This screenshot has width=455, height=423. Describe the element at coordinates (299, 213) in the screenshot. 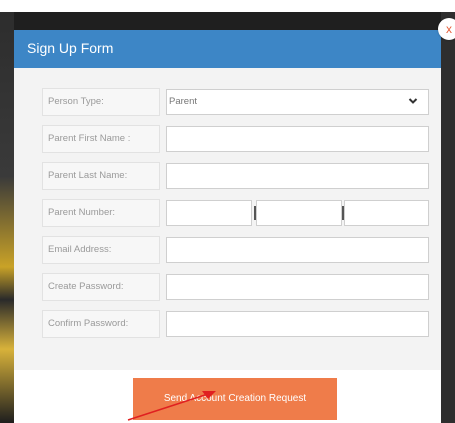

I see `phone-prefix-input` at that location.